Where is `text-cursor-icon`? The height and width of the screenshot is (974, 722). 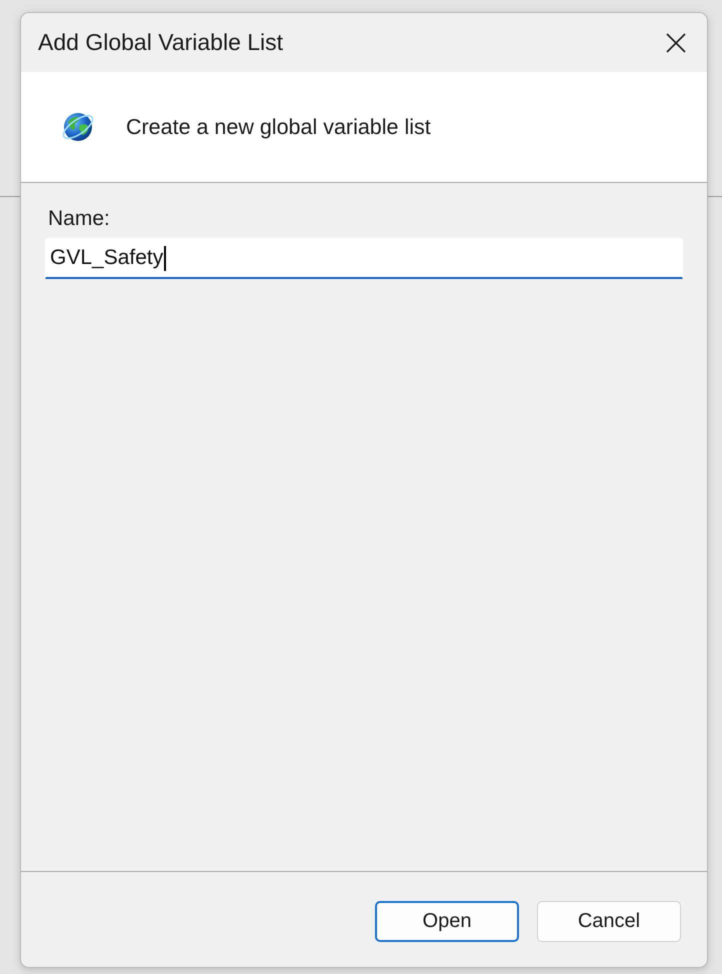 text-cursor-icon is located at coordinates (165, 258).